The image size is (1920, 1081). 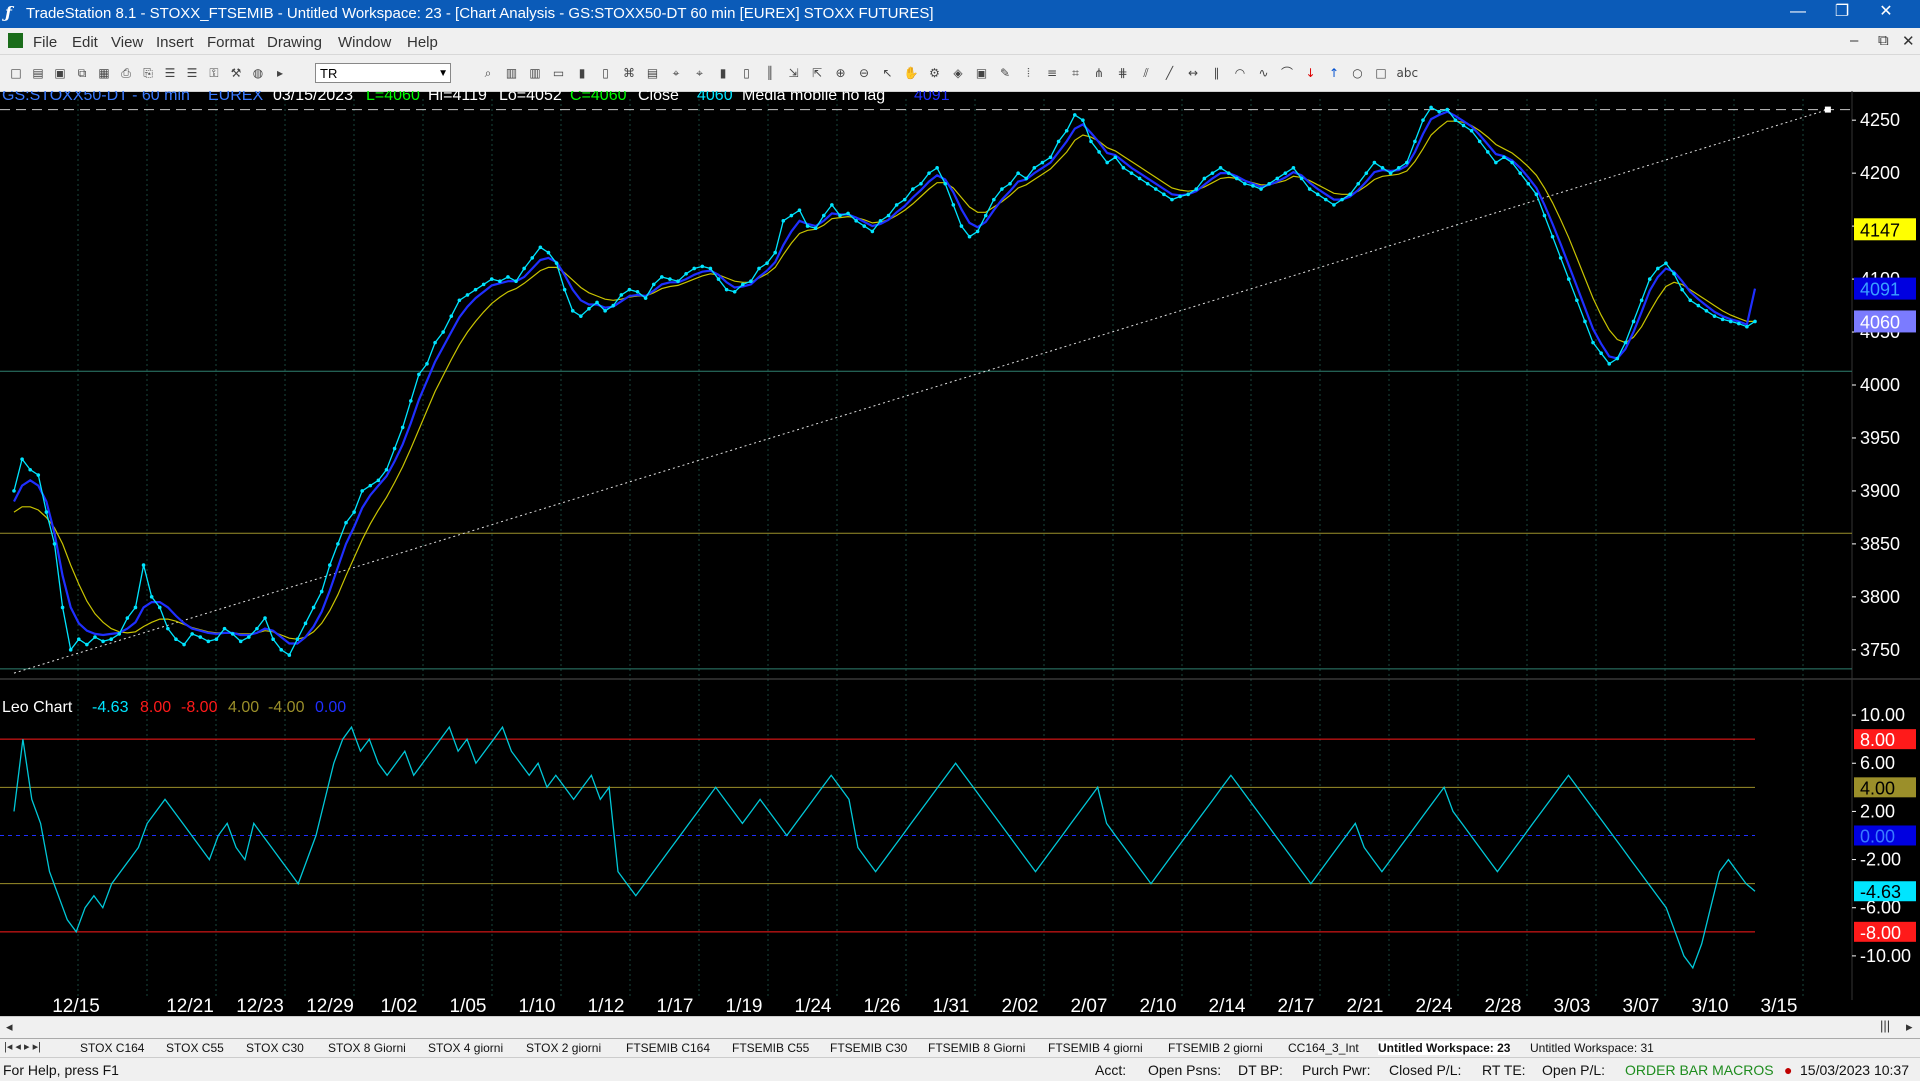 What do you see at coordinates (668, 1048) in the screenshot?
I see `tab-workspace: FTSEMIB C164` at bounding box center [668, 1048].